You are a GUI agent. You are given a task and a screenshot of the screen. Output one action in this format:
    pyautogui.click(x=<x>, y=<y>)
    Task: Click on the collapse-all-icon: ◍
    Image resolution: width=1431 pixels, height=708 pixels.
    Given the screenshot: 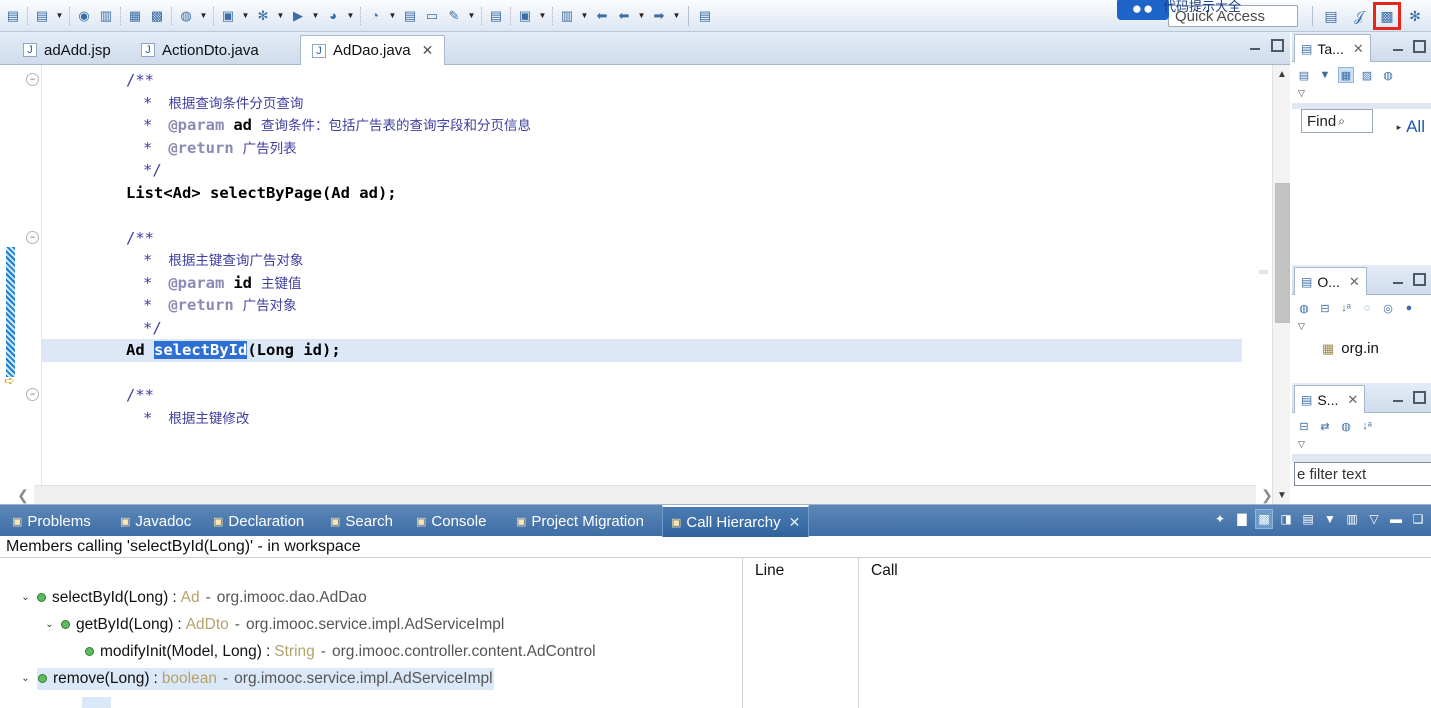 What is the action you would take?
    pyautogui.click(x=1304, y=308)
    